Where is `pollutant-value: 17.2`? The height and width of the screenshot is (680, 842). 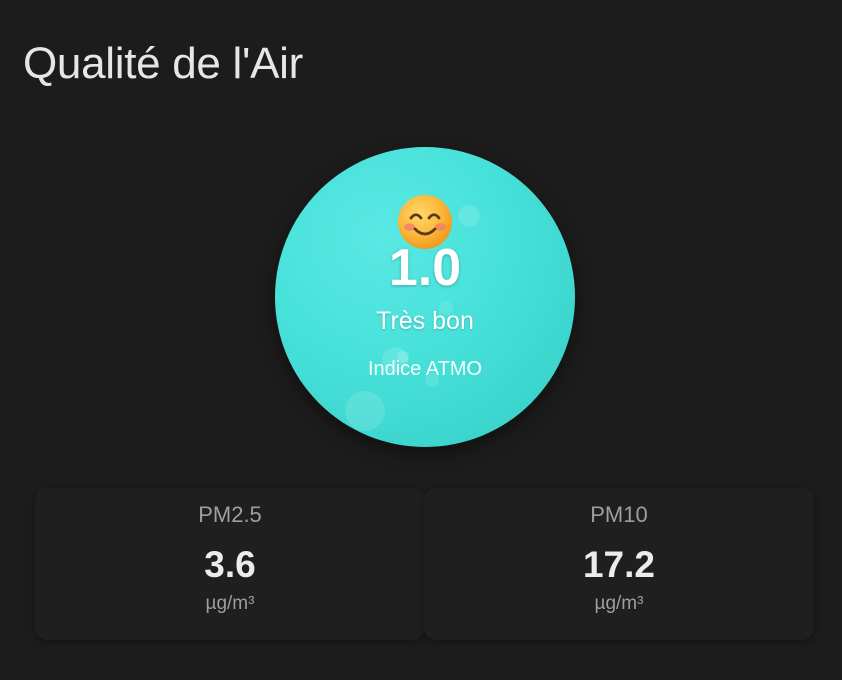 pollutant-value: 17.2 is located at coordinates (618, 564).